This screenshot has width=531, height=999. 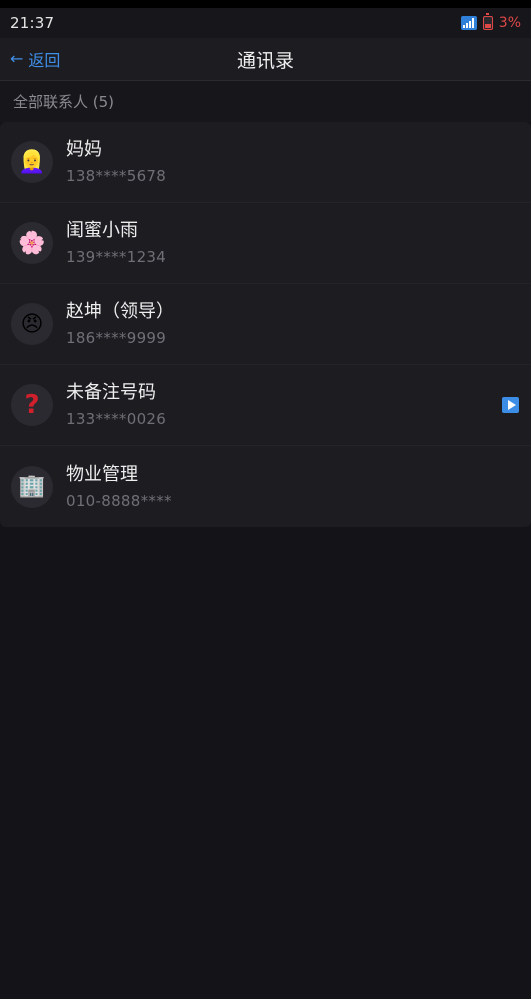 I want to click on contact-item-unknown: ? 未备注号码 133****0026, so click(x=265, y=405).